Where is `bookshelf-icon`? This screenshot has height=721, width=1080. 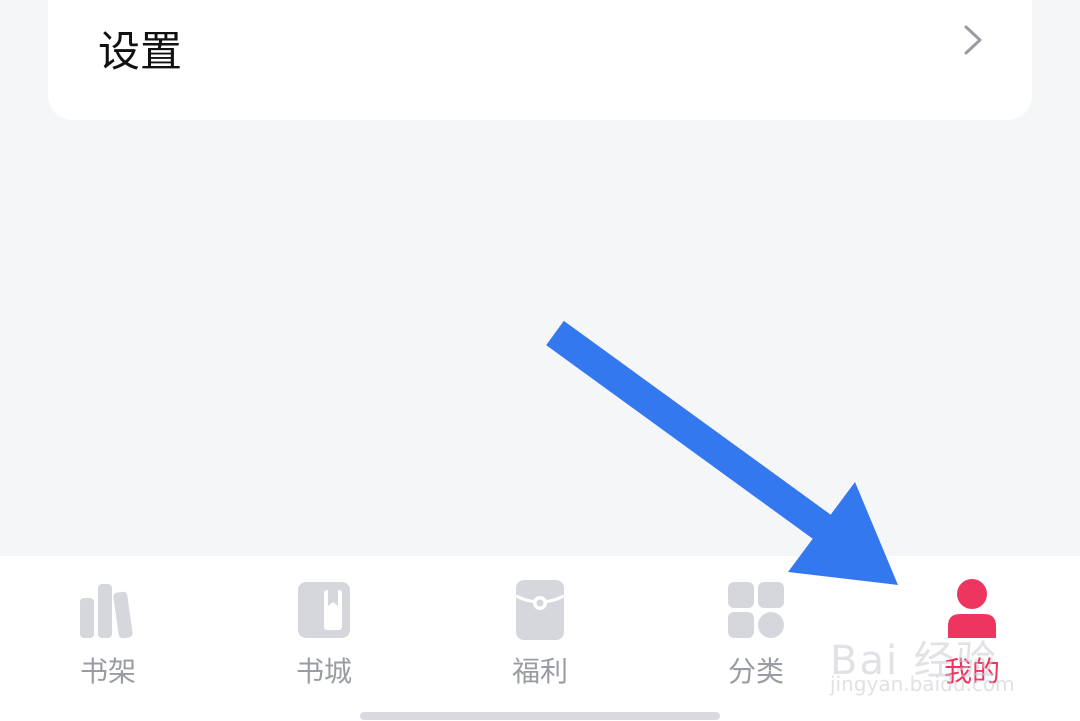 bookshelf-icon is located at coordinates (106, 611).